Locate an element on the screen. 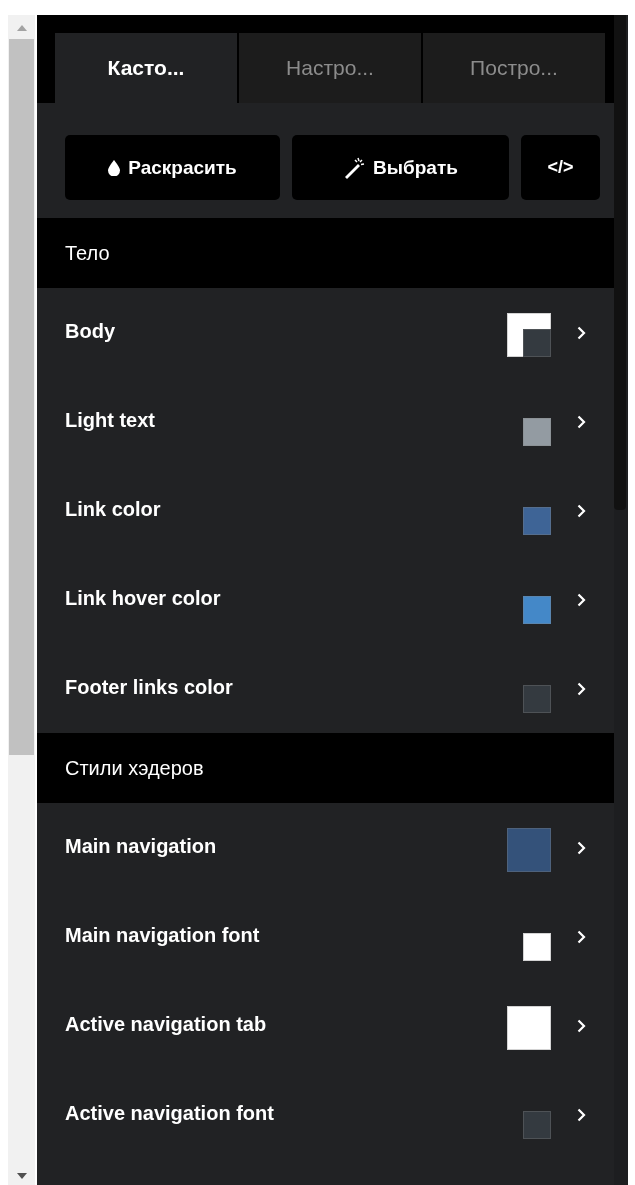  setting-label: Footer links color is located at coordinates (149, 687).